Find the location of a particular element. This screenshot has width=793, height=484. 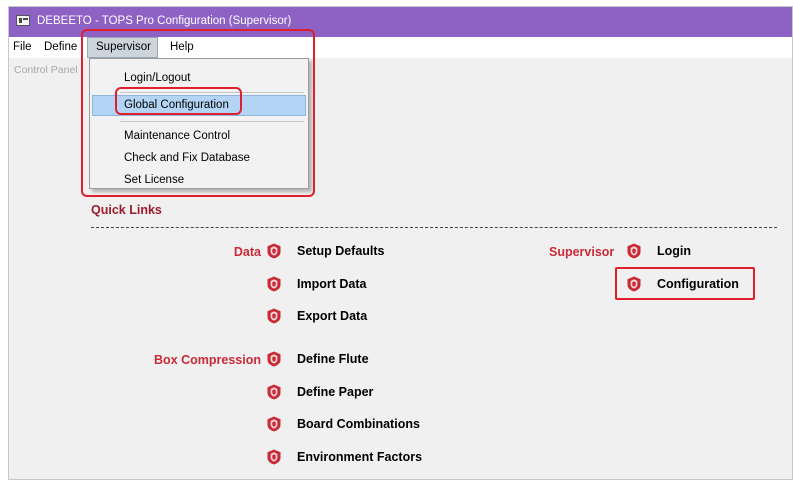

link-define-paper: Define Paper is located at coordinates (320, 392).